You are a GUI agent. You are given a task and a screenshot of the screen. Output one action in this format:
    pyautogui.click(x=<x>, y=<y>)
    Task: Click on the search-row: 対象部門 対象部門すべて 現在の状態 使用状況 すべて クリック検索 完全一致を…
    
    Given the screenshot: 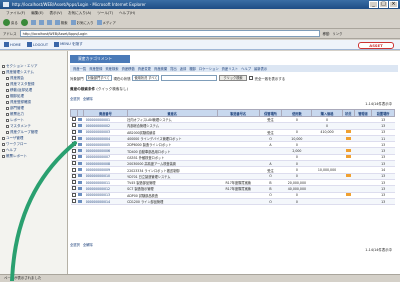 What is the action you would take?
    pyautogui.click(x=234, y=78)
    